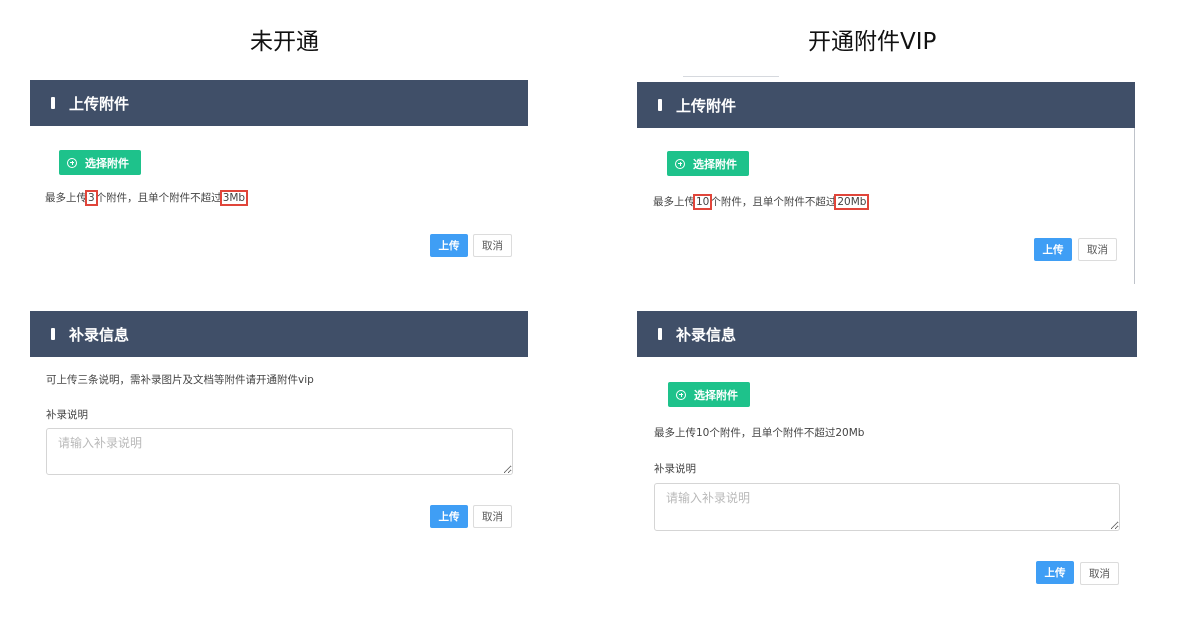 This screenshot has height=626, width=1178. Describe the element at coordinates (180, 380) in the screenshot. I see `left-supplement-notice: 可上传三条说明，需补录图片及文档等附件请开通附件vip` at that location.